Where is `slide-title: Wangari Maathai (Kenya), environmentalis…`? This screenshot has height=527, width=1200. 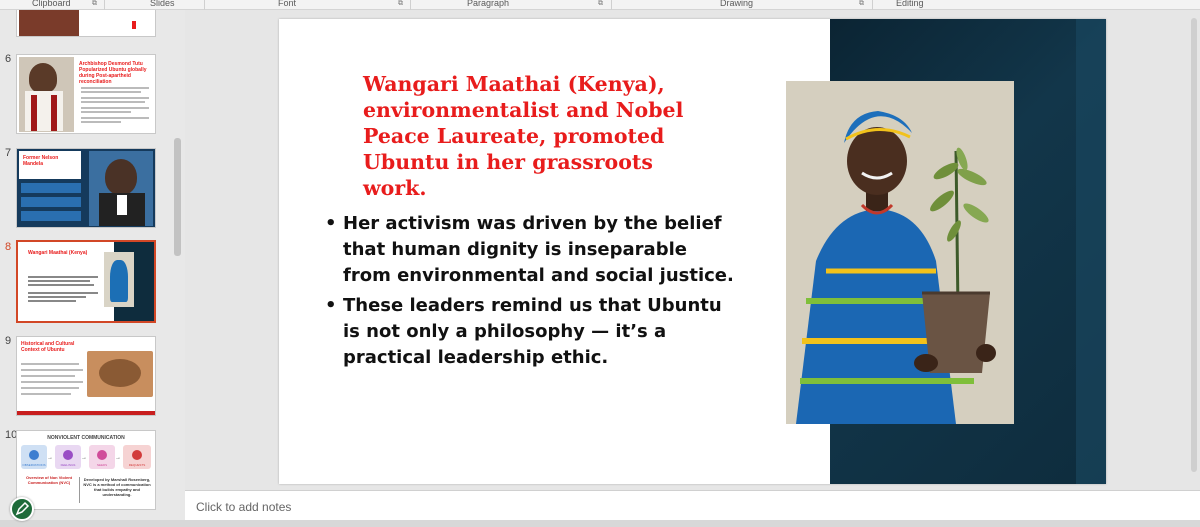
slide-title: Wangari Maathai (Kenya), environmentalis… is located at coordinates (543, 136).